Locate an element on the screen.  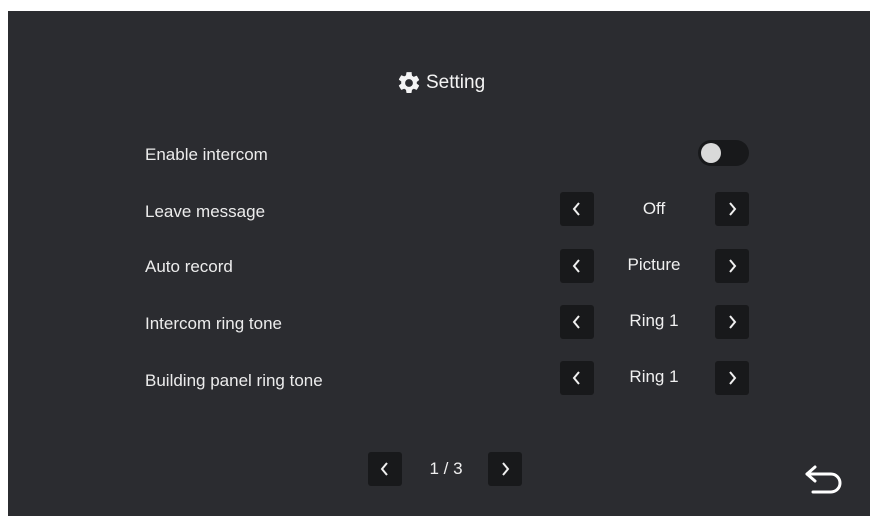
intercom-ring-tone-value: Ring 1 is located at coordinates (654, 320).